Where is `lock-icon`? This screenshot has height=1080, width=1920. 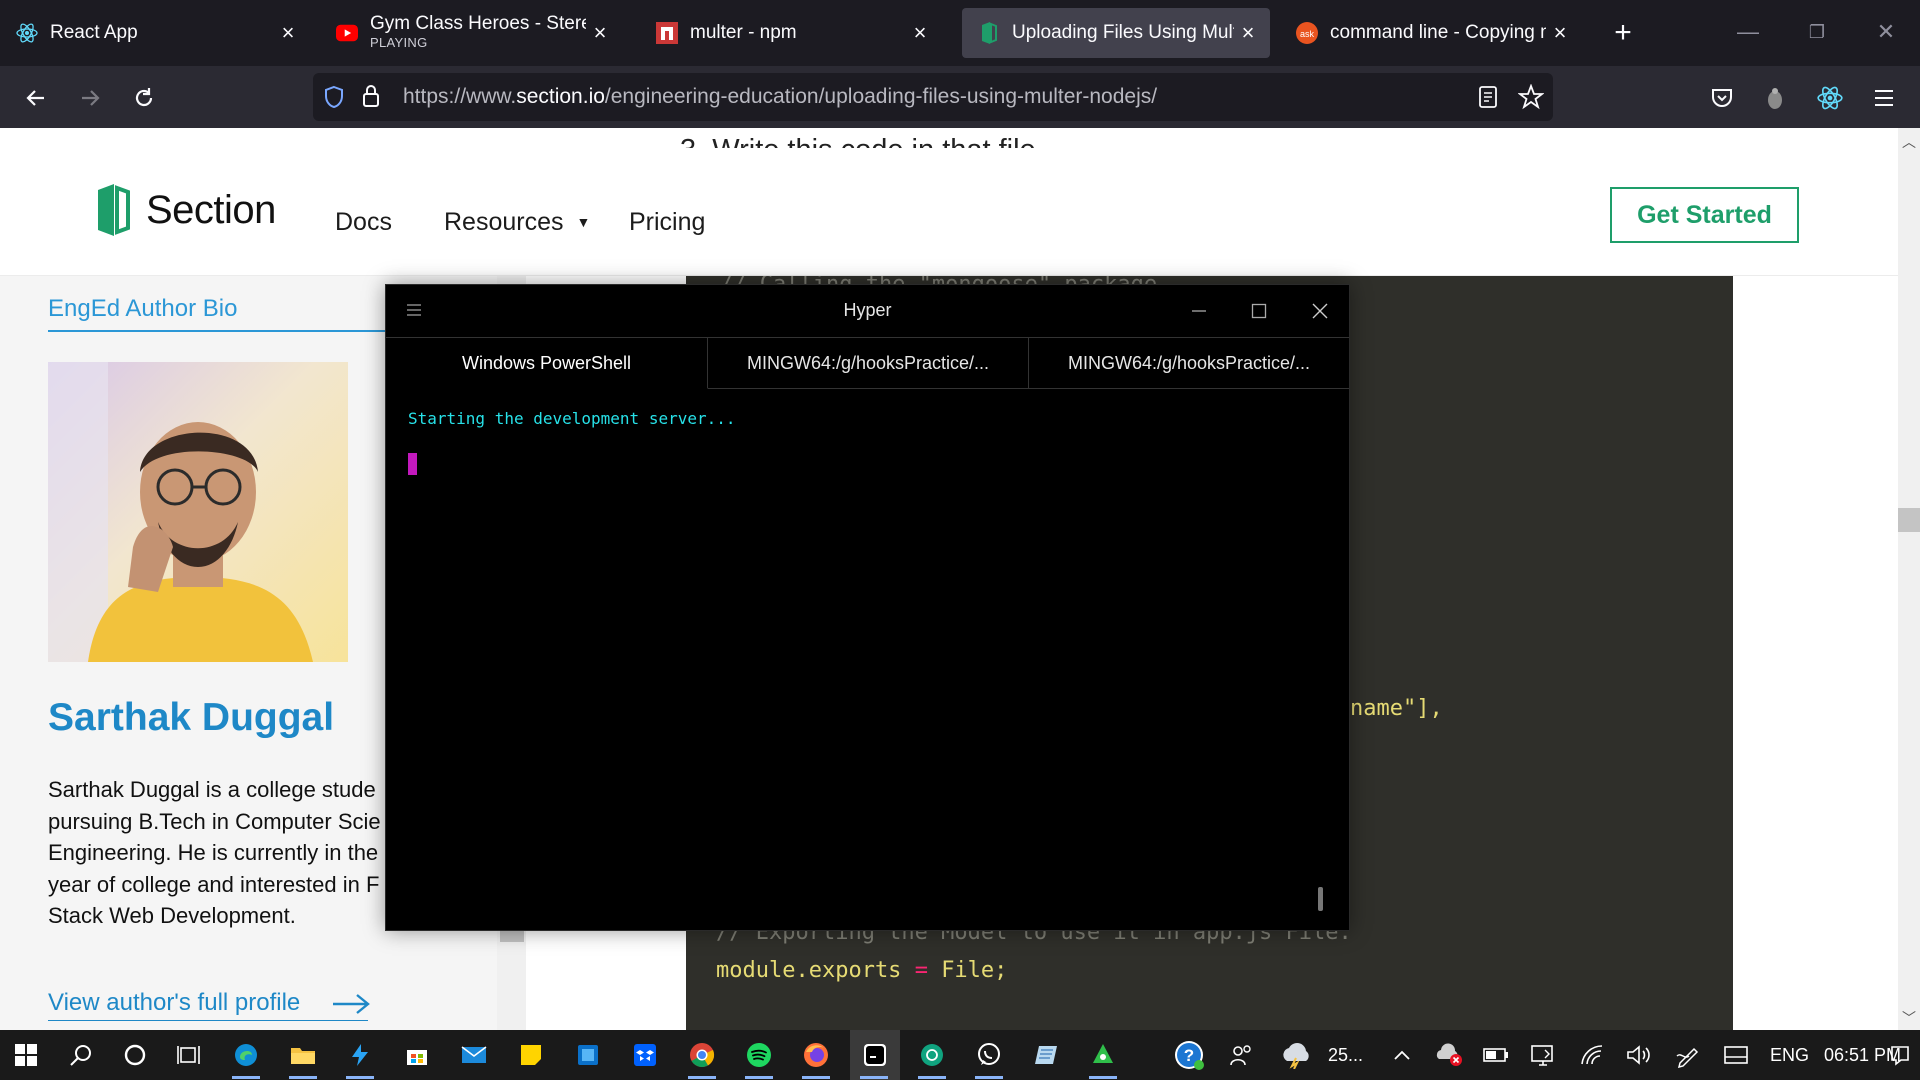
lock-icon is located at coordinates (371, 96).